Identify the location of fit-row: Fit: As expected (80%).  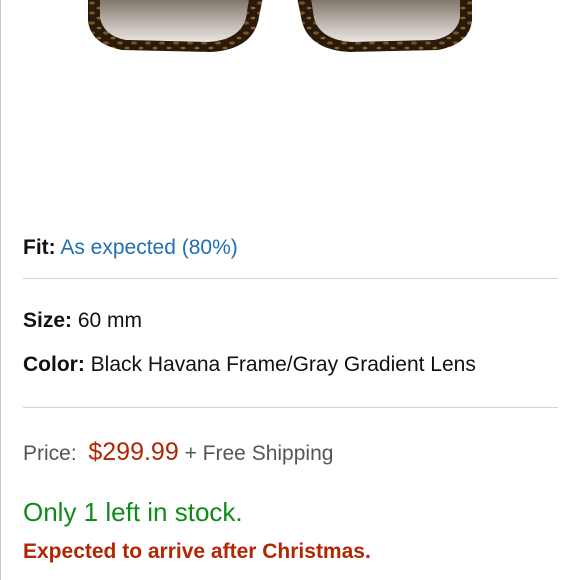
(130, 248).